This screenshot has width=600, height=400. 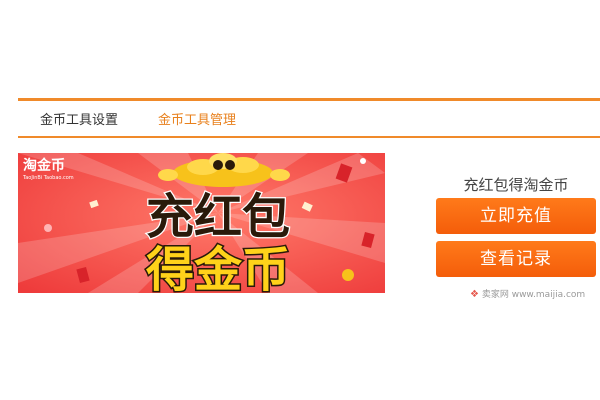 What do you see at coordinates (79, 121) in the screenshot?
I see `tab-coin-tool-settings: 金币工具设置` at bounding box center [79, 121].